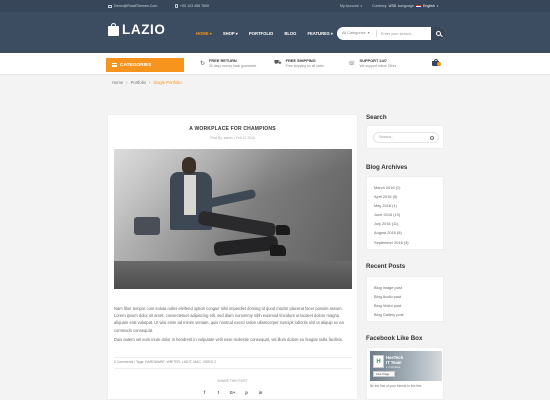  What do you see at coordinates (203, 63) in the screenshot?
I see `return-icon: ↻` at bounding box center [203, 63].